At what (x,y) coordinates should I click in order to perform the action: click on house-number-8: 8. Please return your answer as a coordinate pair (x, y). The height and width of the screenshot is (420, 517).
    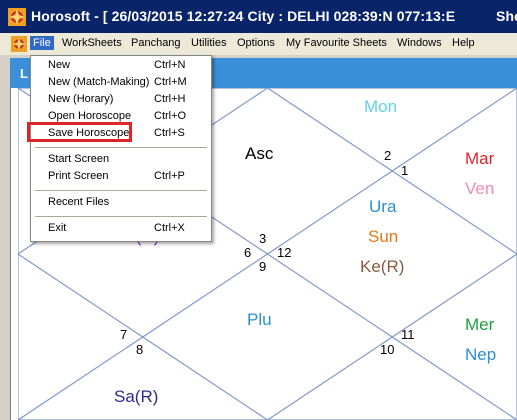
    Looking at the image, I should click on (140, 349).